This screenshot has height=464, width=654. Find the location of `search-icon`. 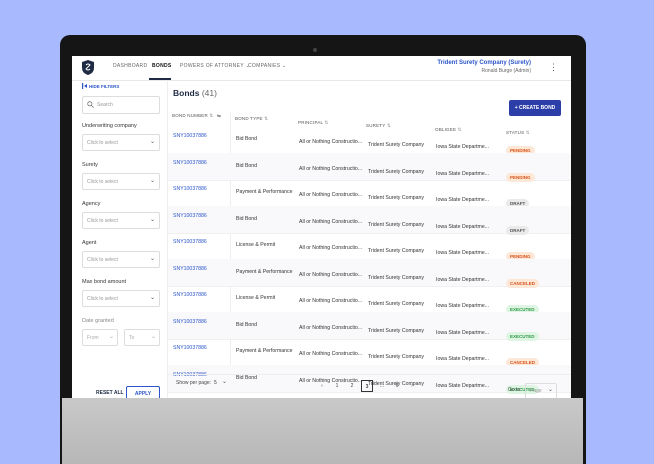

search-icon is located at coordinates (90, 104).